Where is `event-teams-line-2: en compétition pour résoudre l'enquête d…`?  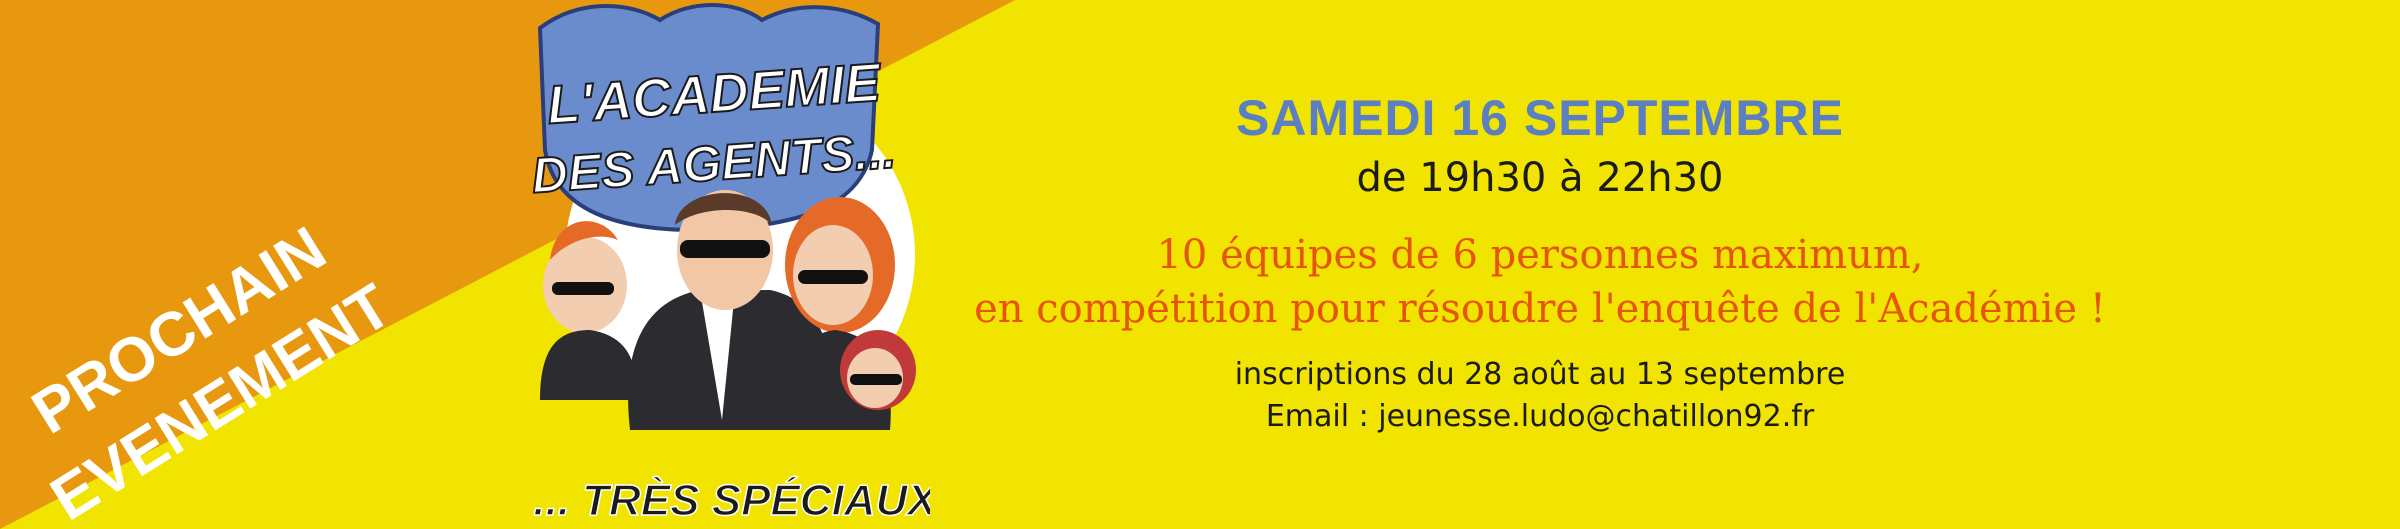
event-teams-line-2: en compétition pour résoudre l'enquête d… is located at coordinates (1540, 309).